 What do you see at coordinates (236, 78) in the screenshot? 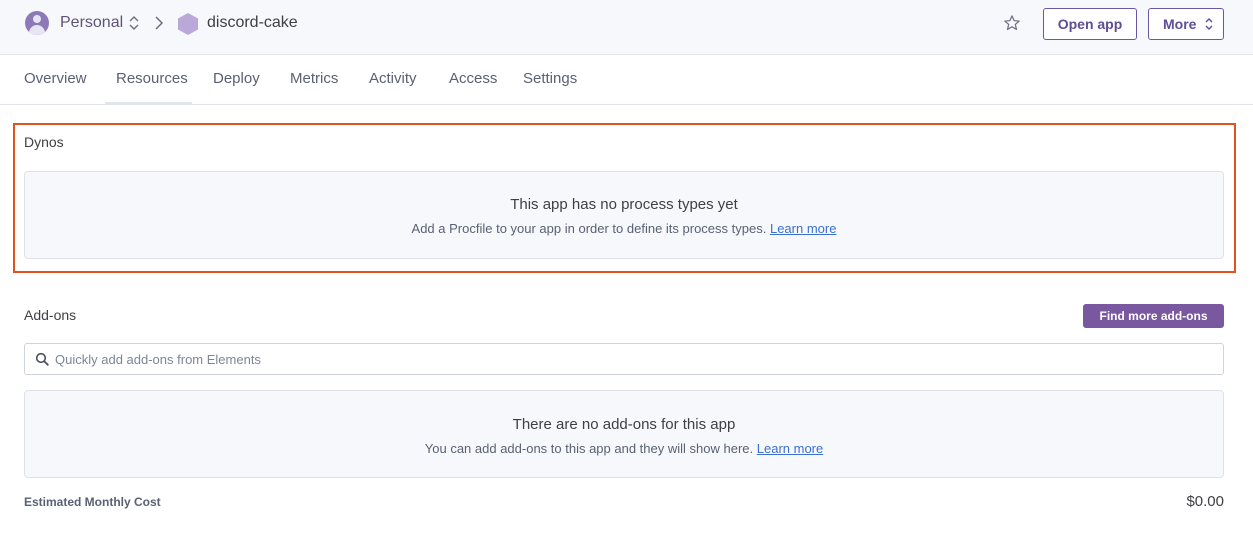
I see `tab-deploy: Deploy` at bounding box center [236, 78].